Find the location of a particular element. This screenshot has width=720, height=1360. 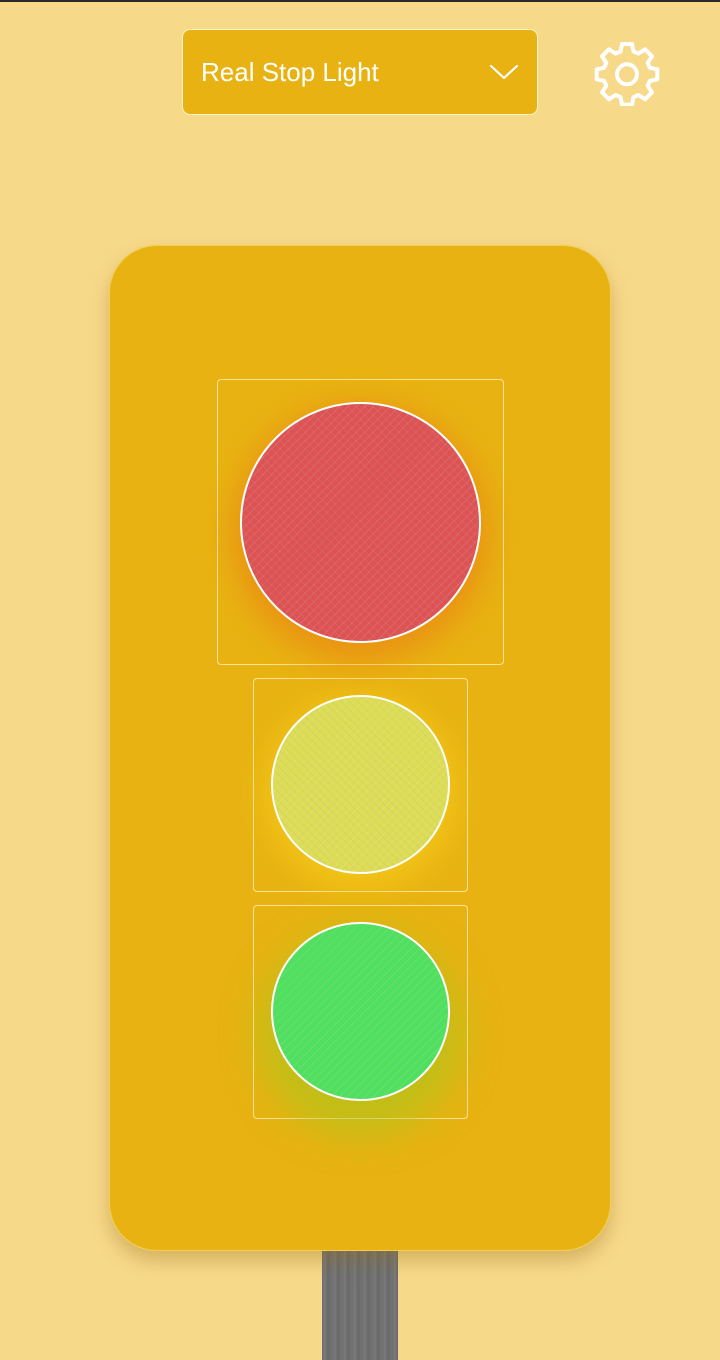

settings-button is located at coordinates (627, 73).